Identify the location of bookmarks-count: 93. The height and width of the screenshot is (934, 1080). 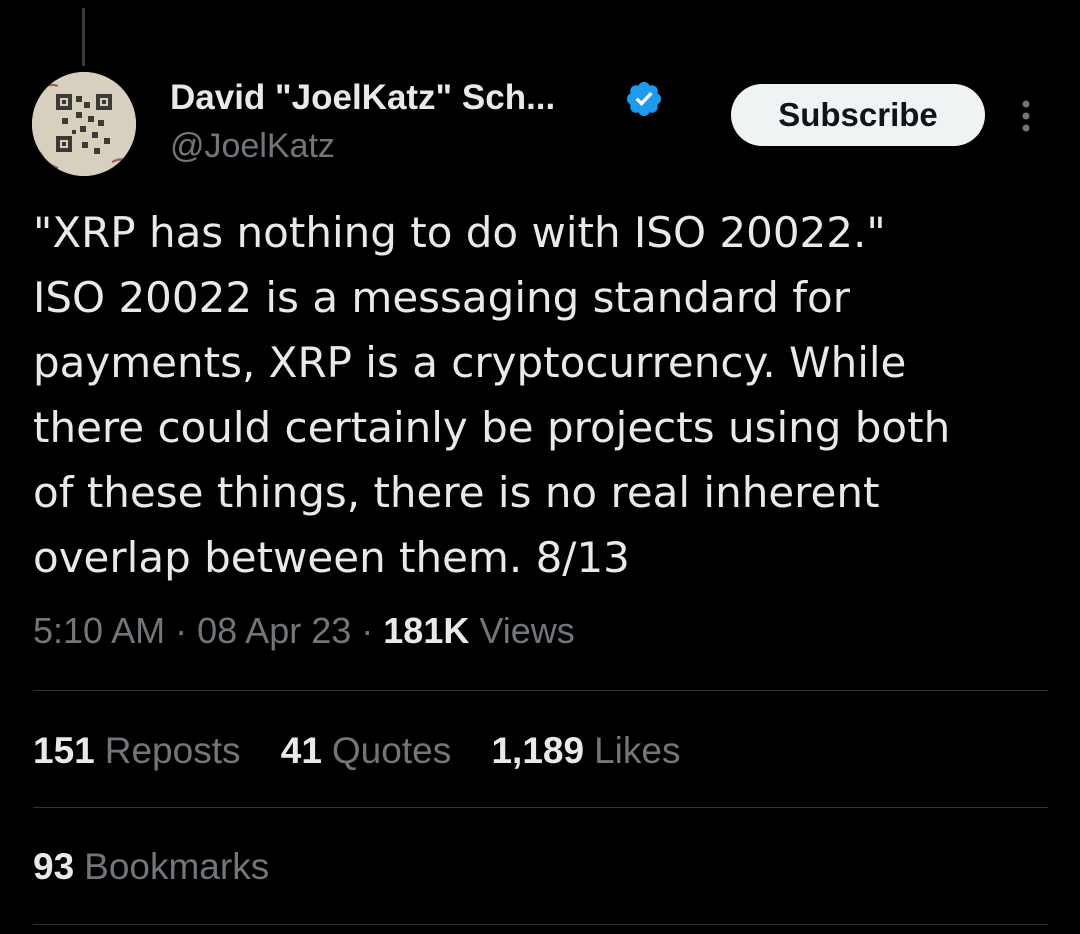
(54, 866).